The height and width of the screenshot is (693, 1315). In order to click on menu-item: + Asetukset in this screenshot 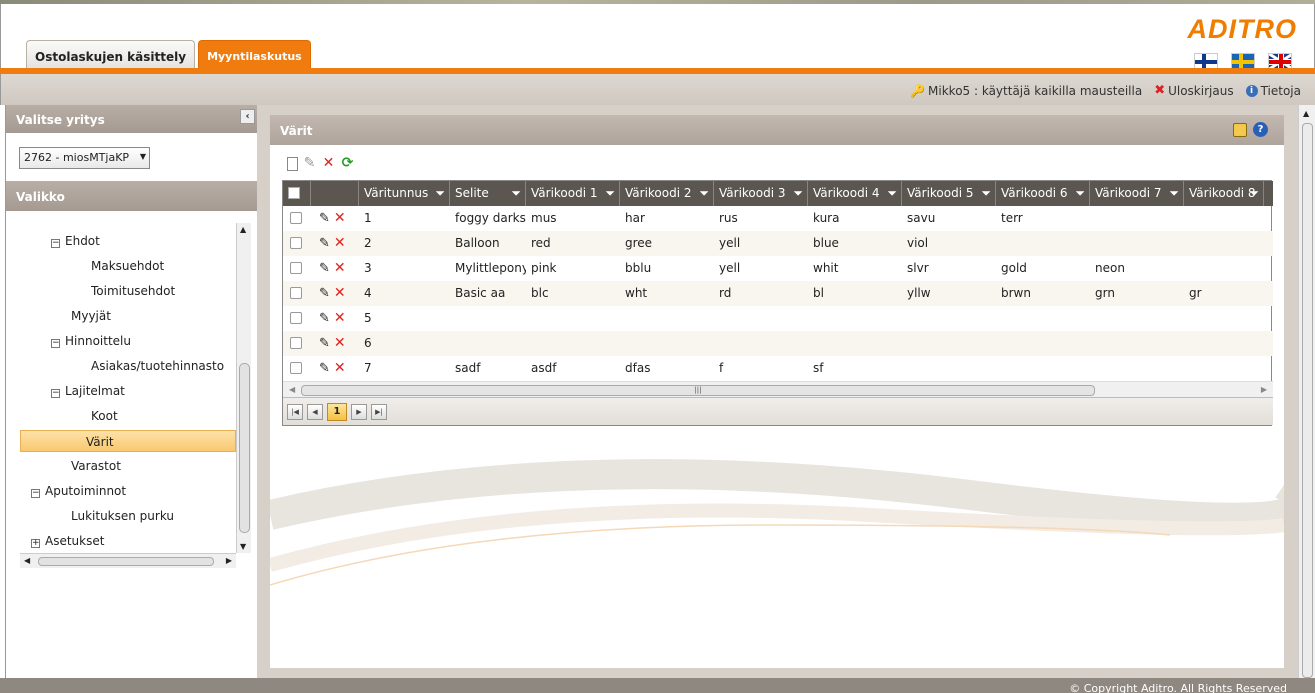, I will do `click(67, 541)`.